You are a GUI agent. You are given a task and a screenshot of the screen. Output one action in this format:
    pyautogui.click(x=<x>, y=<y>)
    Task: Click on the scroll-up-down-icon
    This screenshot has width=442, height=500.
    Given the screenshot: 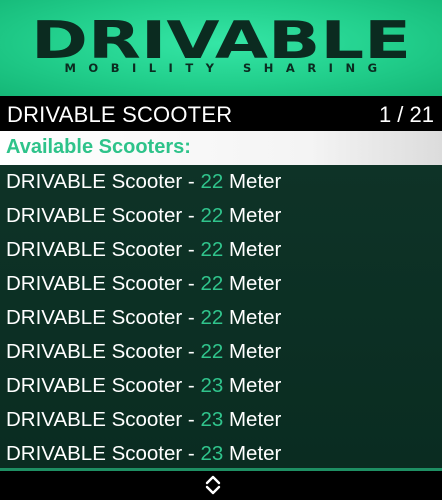 What is the action you would take?
    pyautogui.click(x=213, y=485)
    